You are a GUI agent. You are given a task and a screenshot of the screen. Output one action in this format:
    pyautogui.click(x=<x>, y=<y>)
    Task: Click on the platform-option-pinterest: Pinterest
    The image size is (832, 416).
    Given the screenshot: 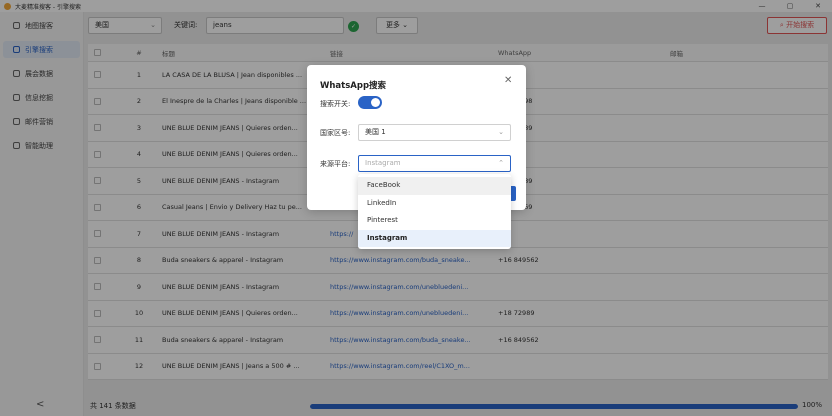 What is the action you would take?
    pyautogui.click(x=434, y=221)
    